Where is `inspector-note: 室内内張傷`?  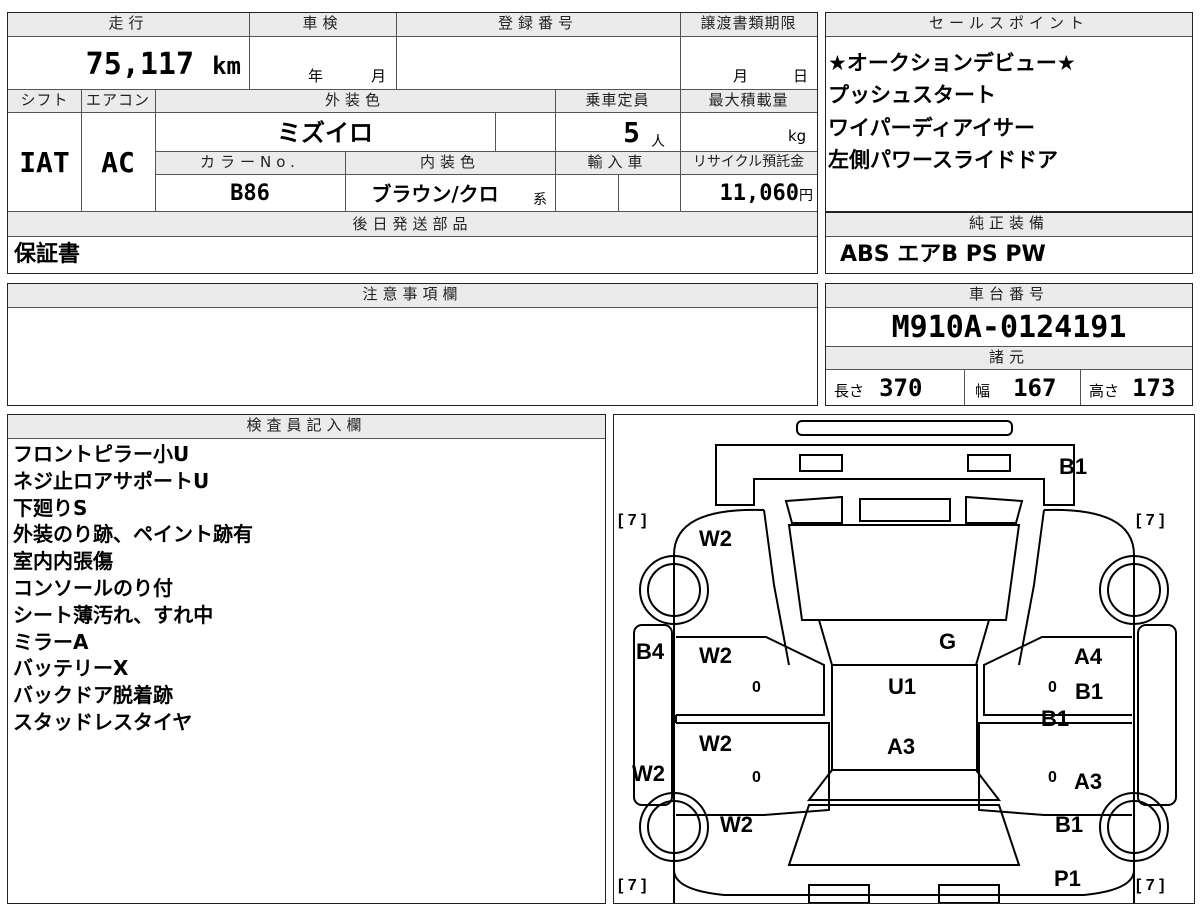
inspector-note: 室内内張傷 is located at coordinates (63, 561).